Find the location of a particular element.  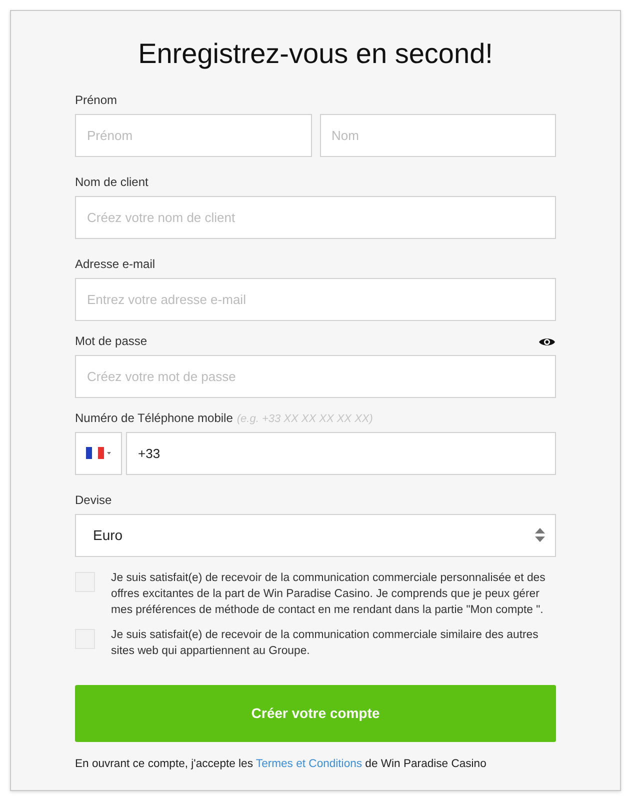

country-dropdown is located at coordinates (98, 453).